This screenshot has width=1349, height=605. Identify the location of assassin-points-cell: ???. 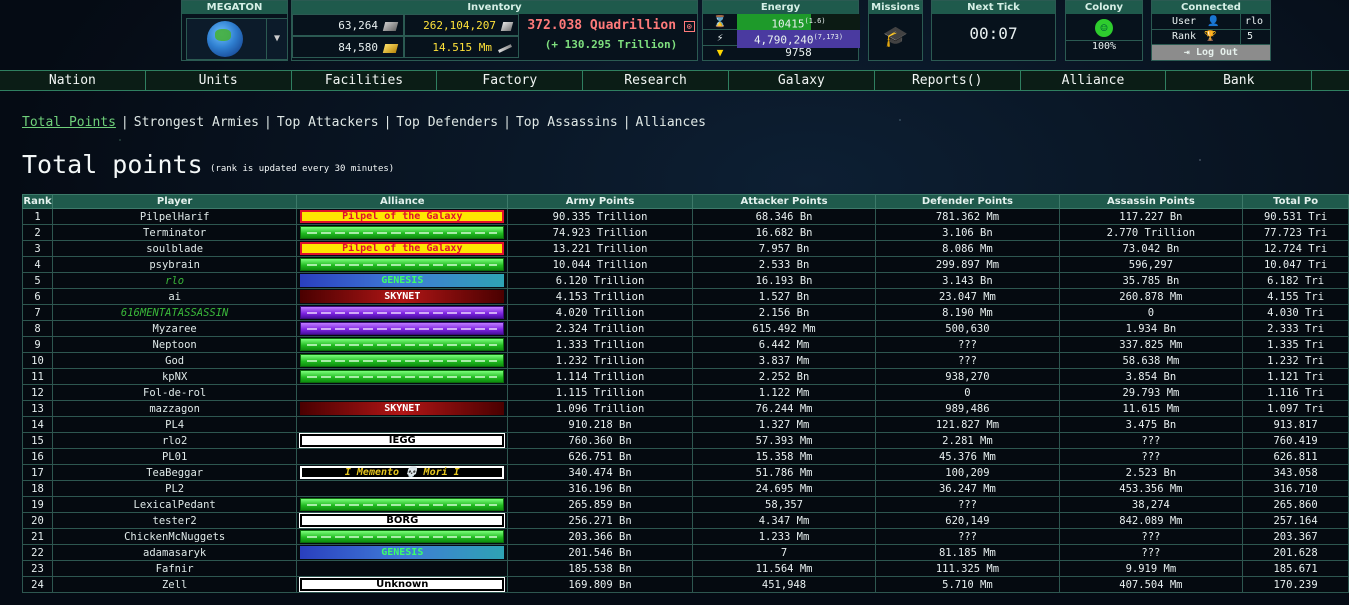
(1151, 440).